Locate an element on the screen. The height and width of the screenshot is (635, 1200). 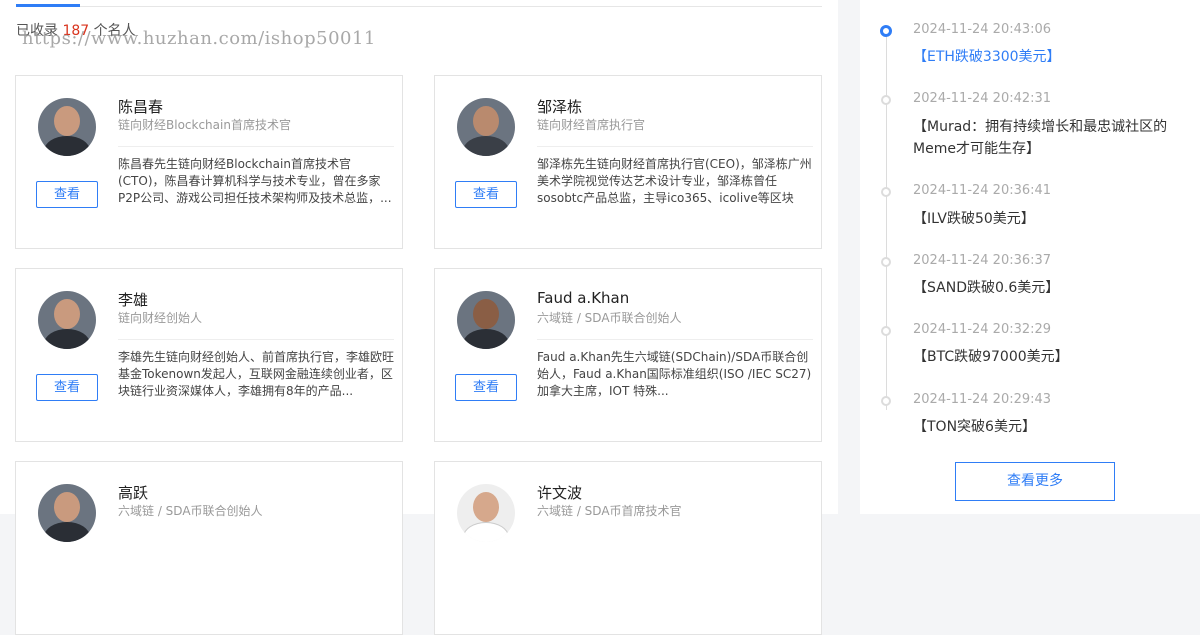
person-name: 许文波 is located at coordinates (559, 492).